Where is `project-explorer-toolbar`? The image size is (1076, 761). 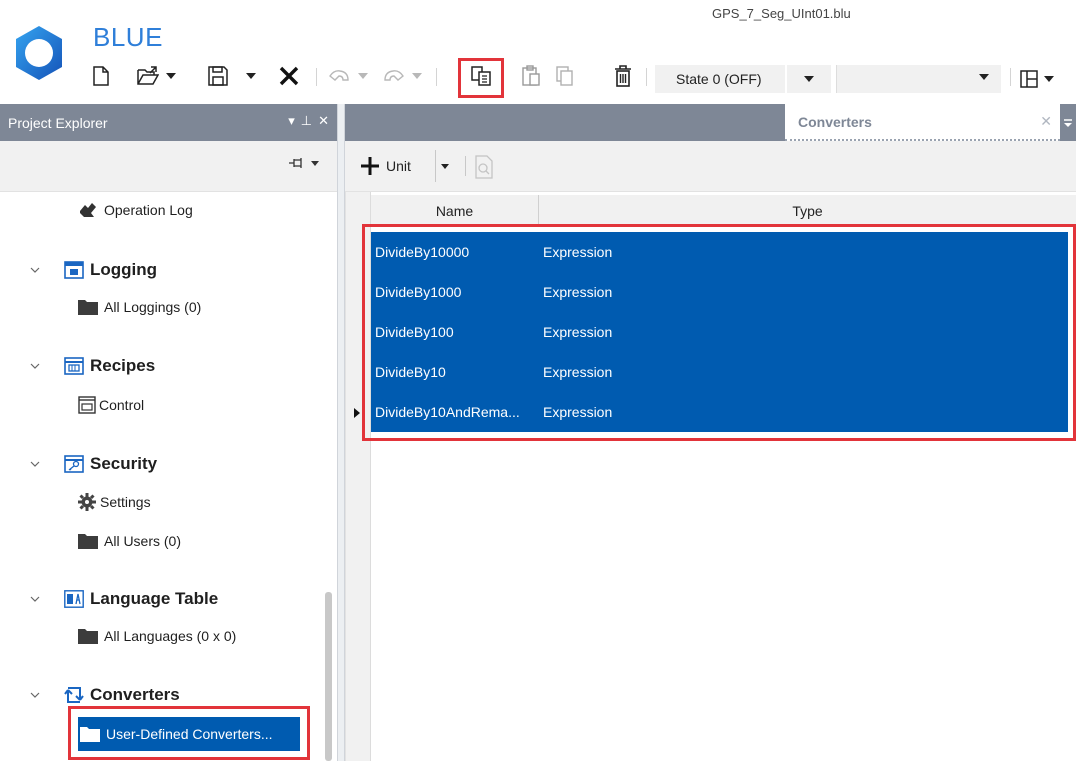 project-explorer-toolbar is located at coordinates (168, 166).